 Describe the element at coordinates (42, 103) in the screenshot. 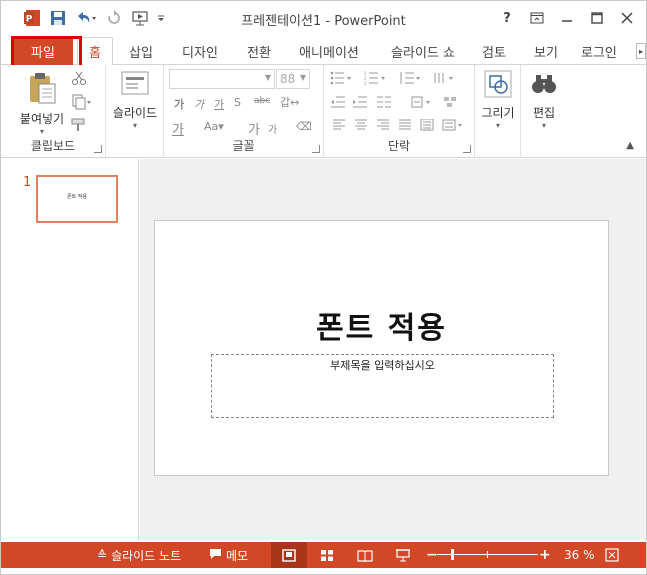

I see `paste-button: 붙여넣기 ▾` at that location.